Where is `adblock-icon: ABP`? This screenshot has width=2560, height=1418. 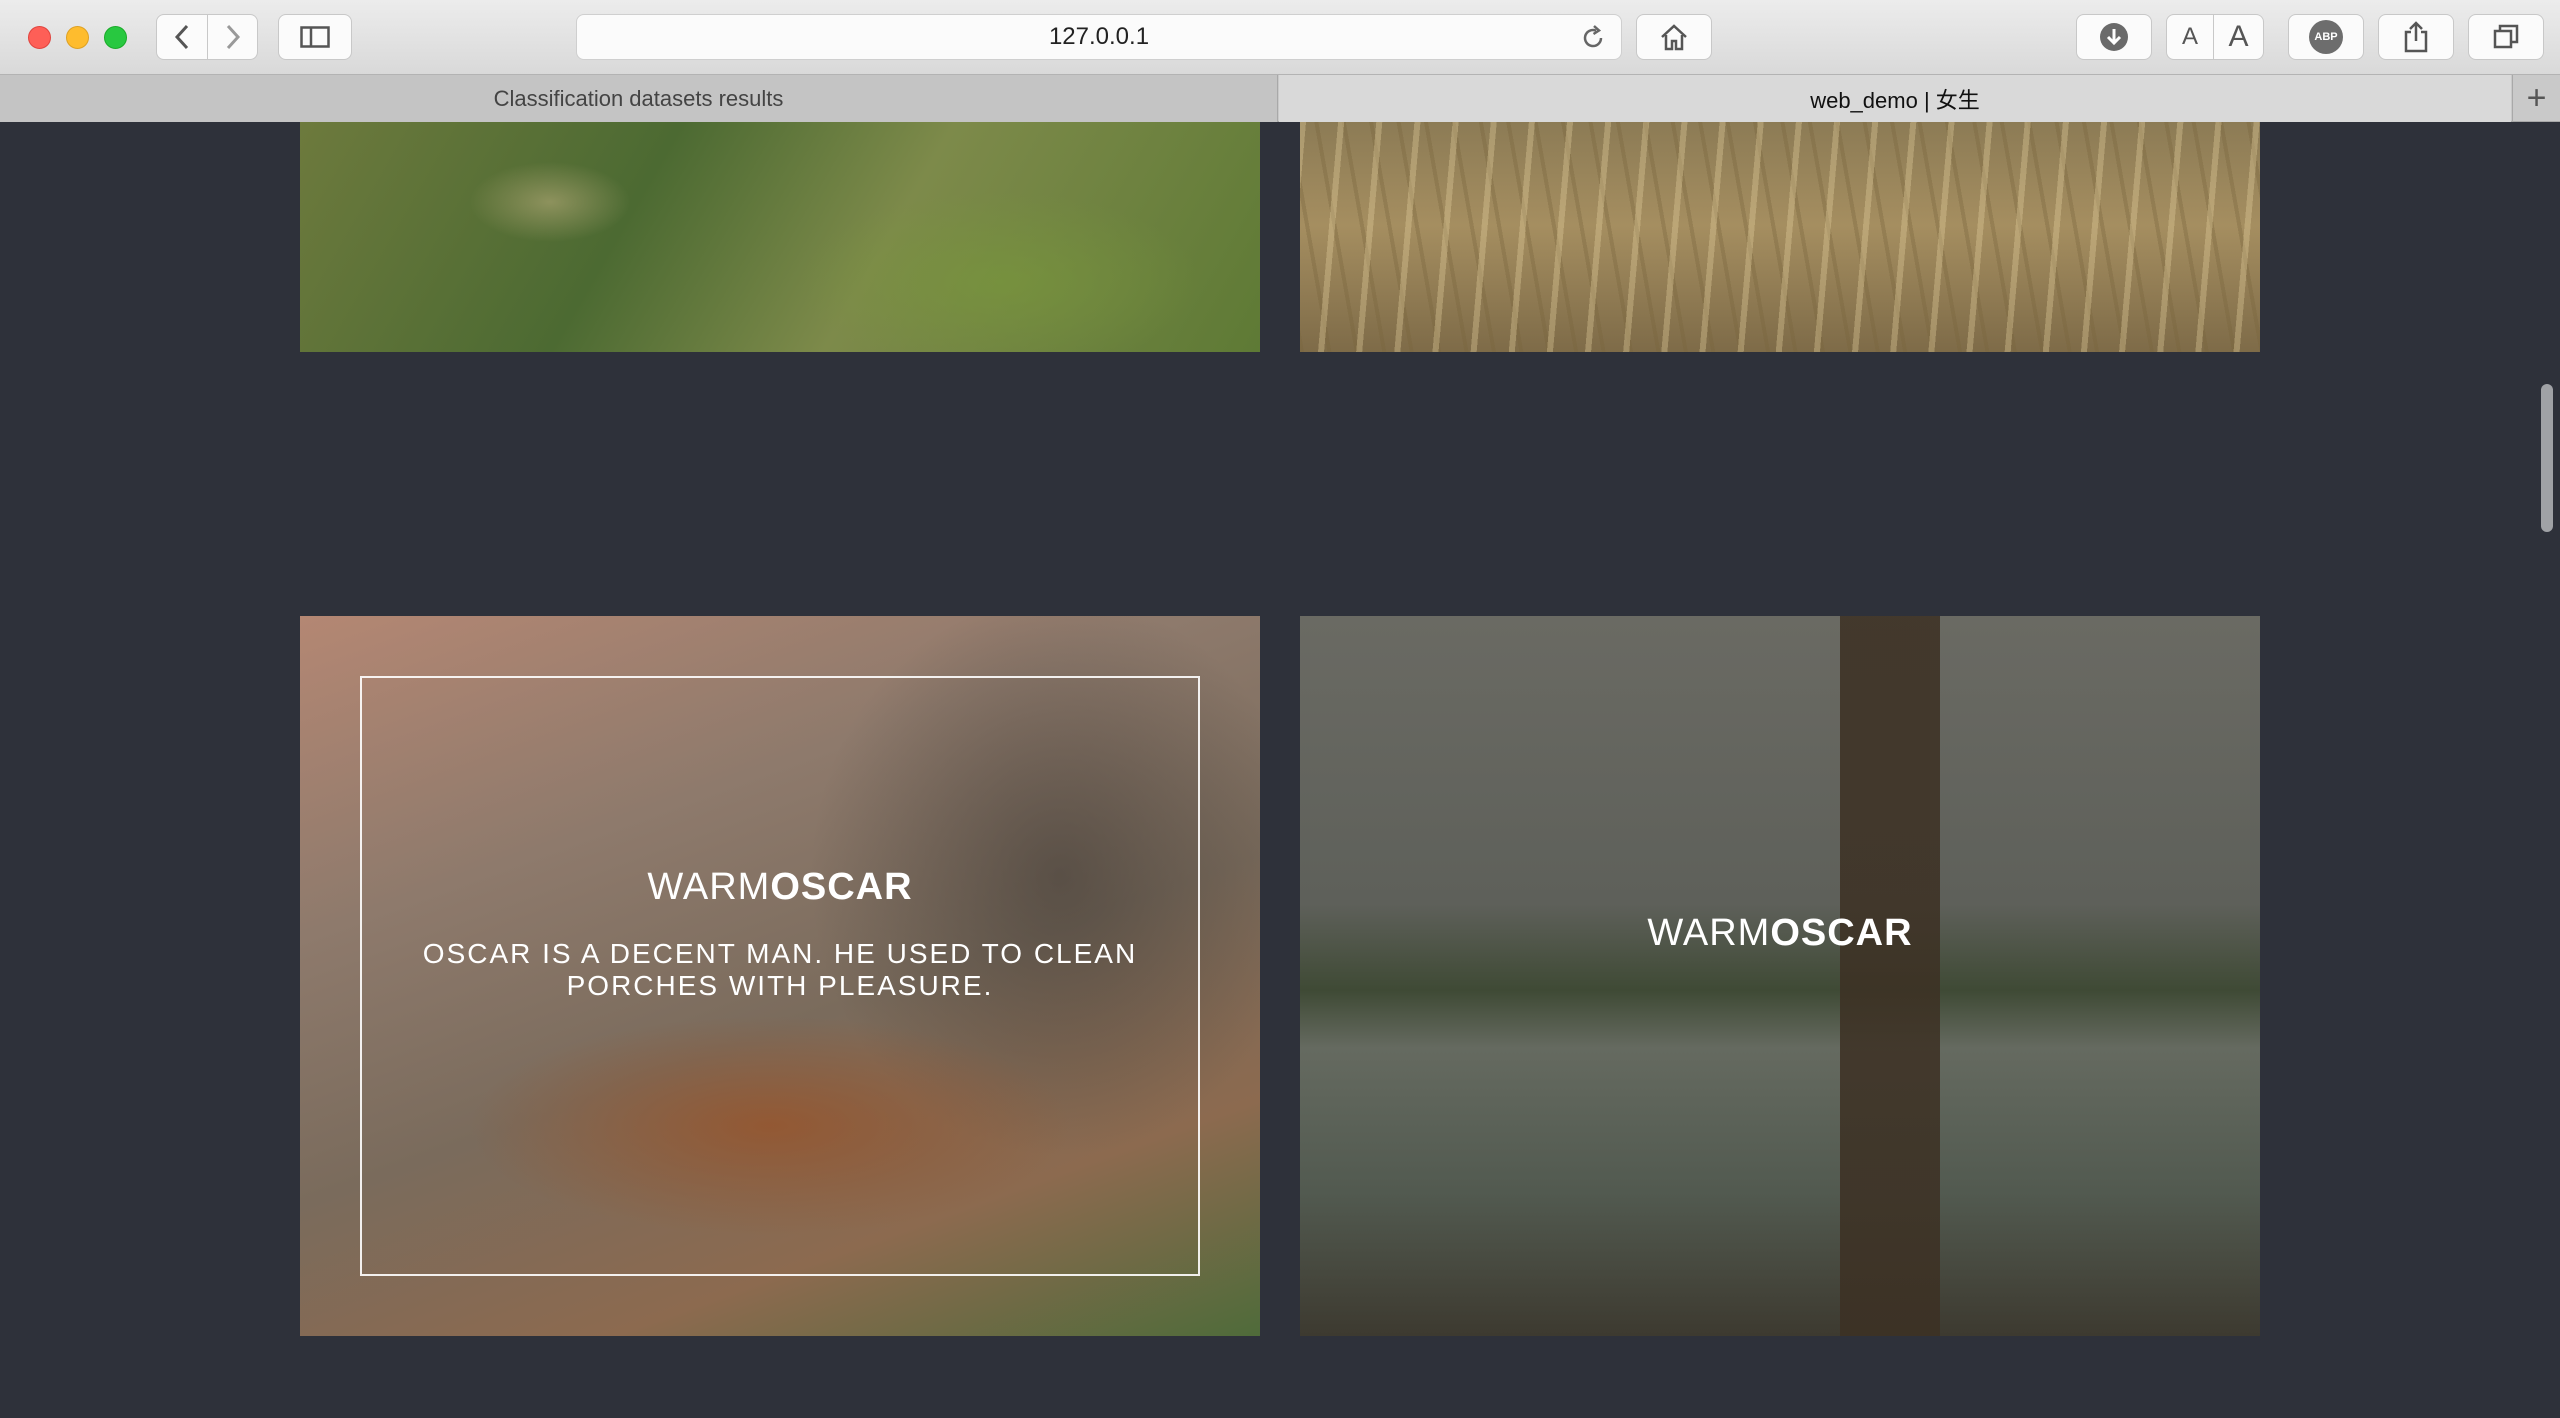
adblock-icon: ABP is located at coordinates (2326, 37).